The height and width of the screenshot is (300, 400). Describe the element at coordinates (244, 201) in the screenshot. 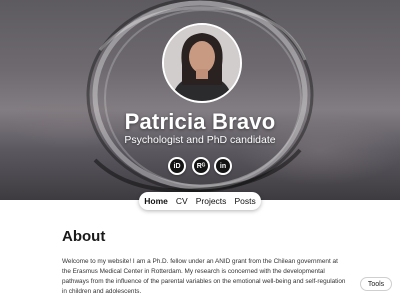

I see `nav-posts: Posts` at that location.